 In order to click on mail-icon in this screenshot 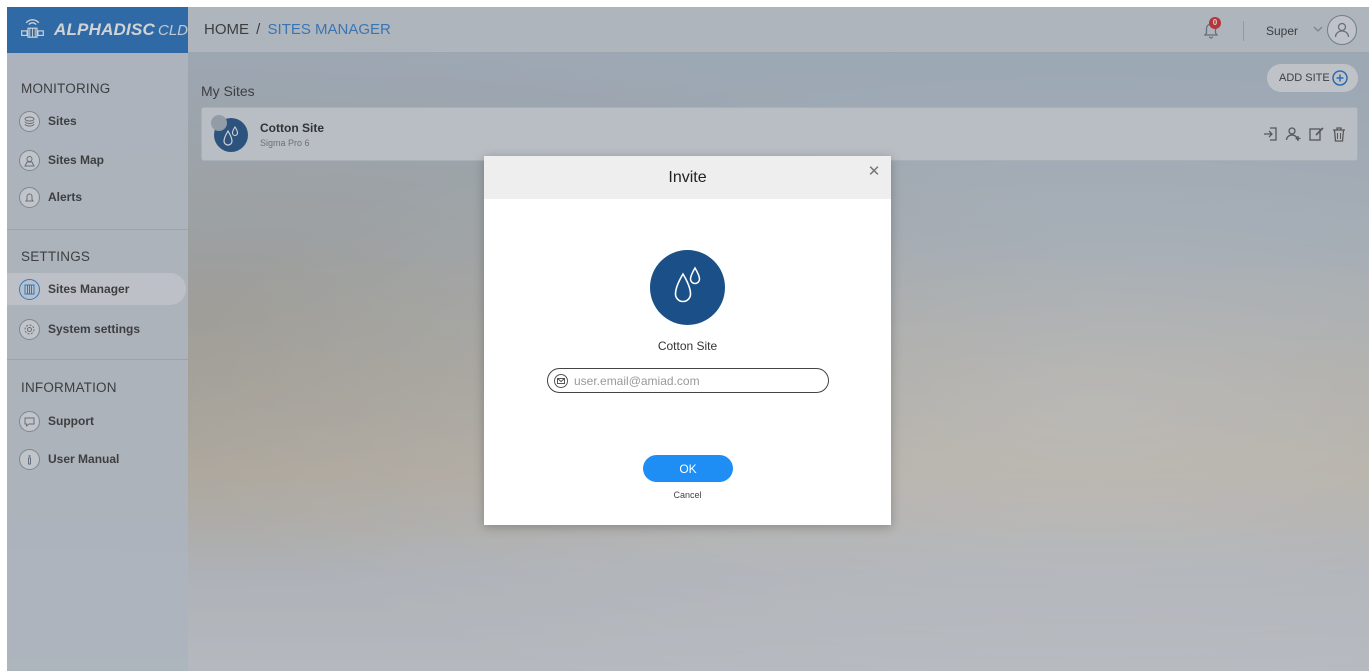, I will do `click(561, 380)`.